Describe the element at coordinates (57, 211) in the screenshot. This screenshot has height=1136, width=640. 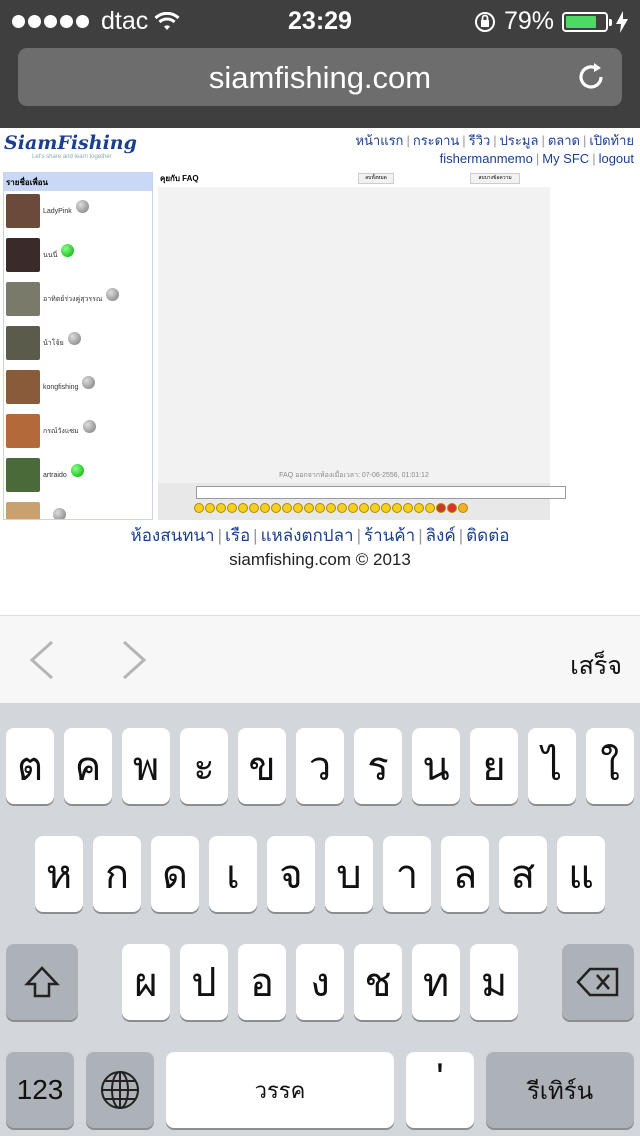
I see `friend-name: LadyPink` at that location.